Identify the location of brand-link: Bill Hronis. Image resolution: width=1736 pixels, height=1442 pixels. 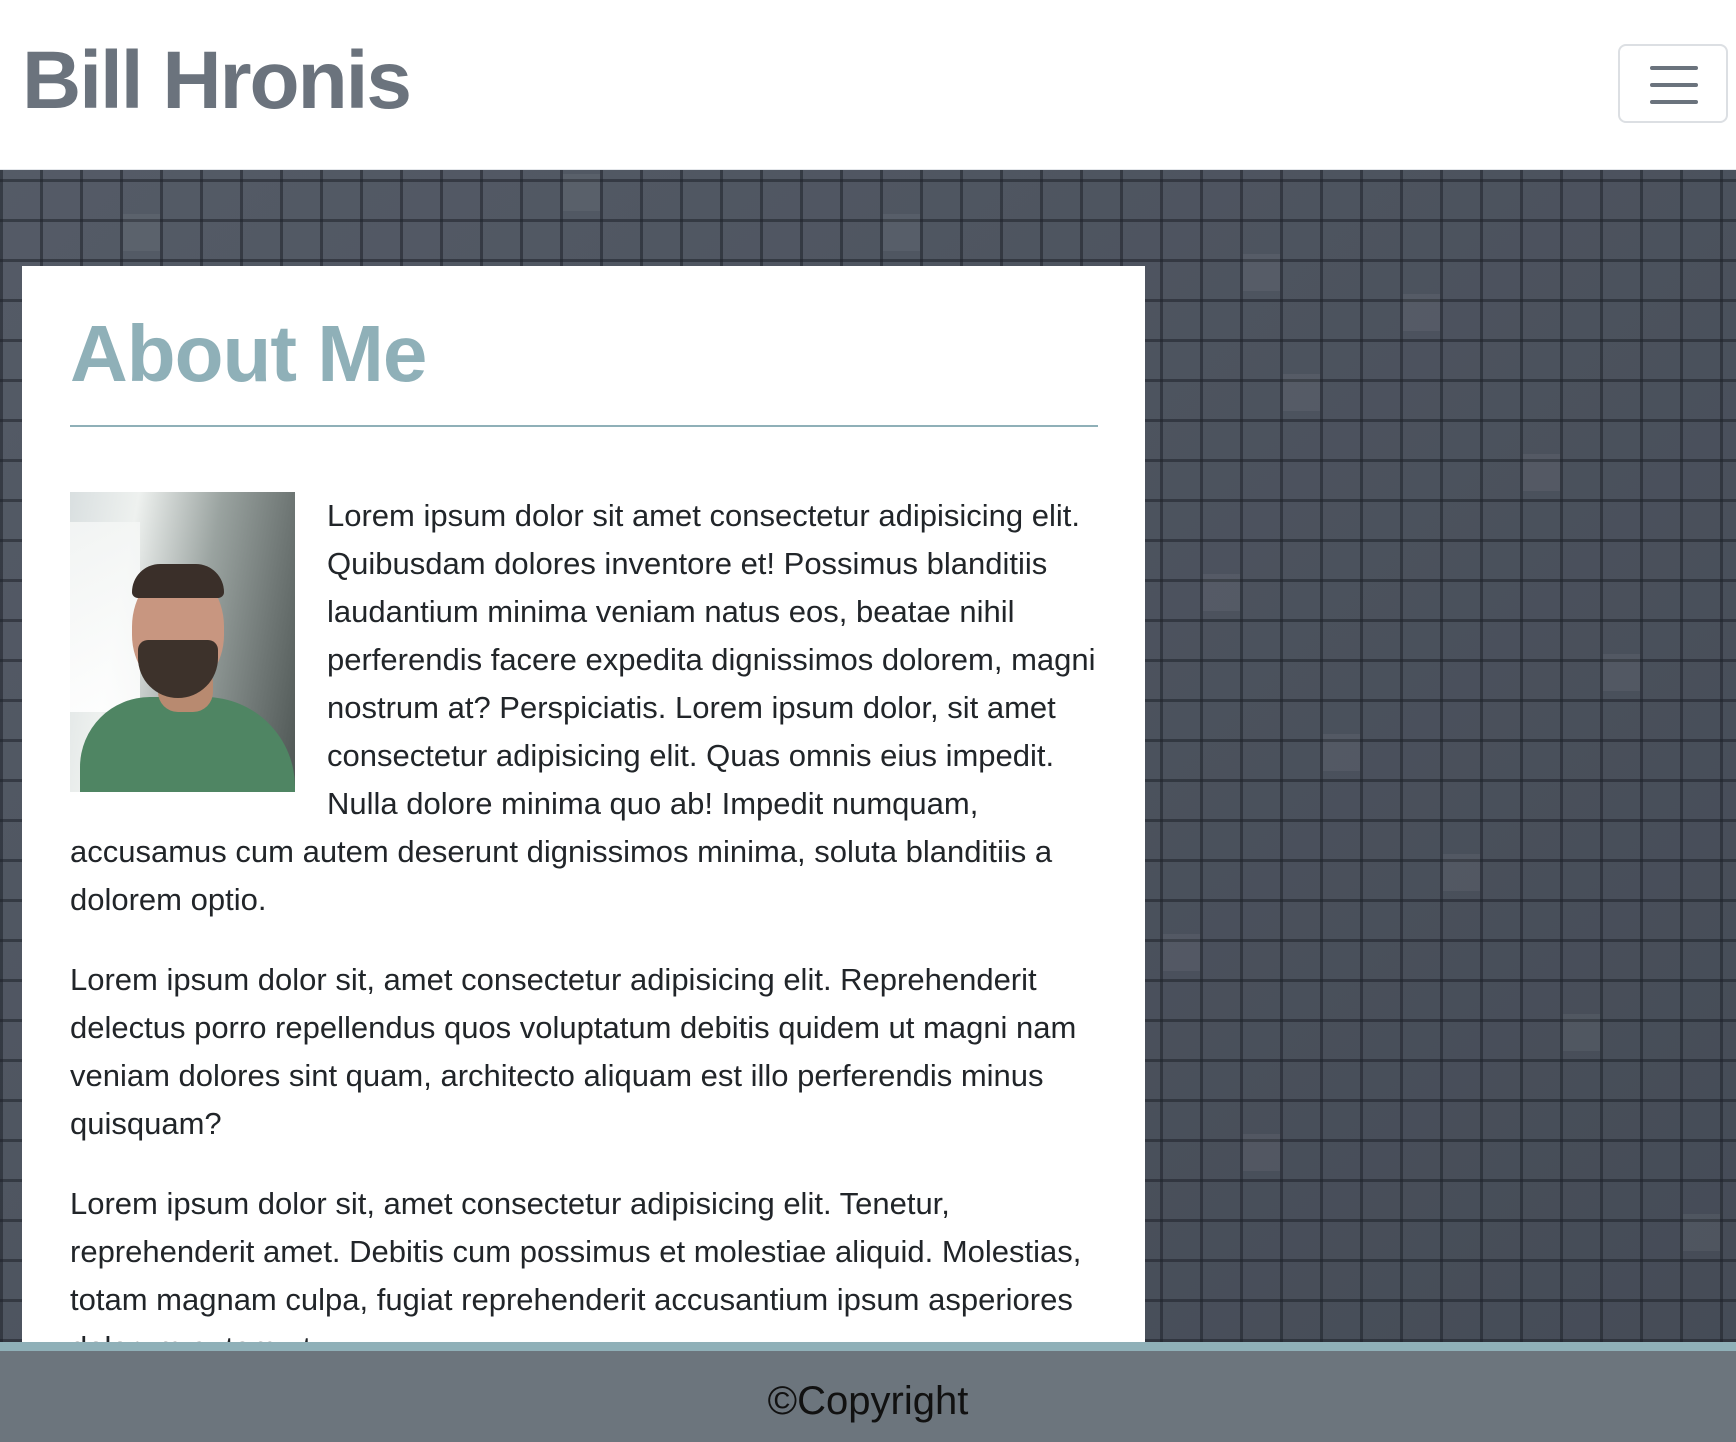
(217, 80).